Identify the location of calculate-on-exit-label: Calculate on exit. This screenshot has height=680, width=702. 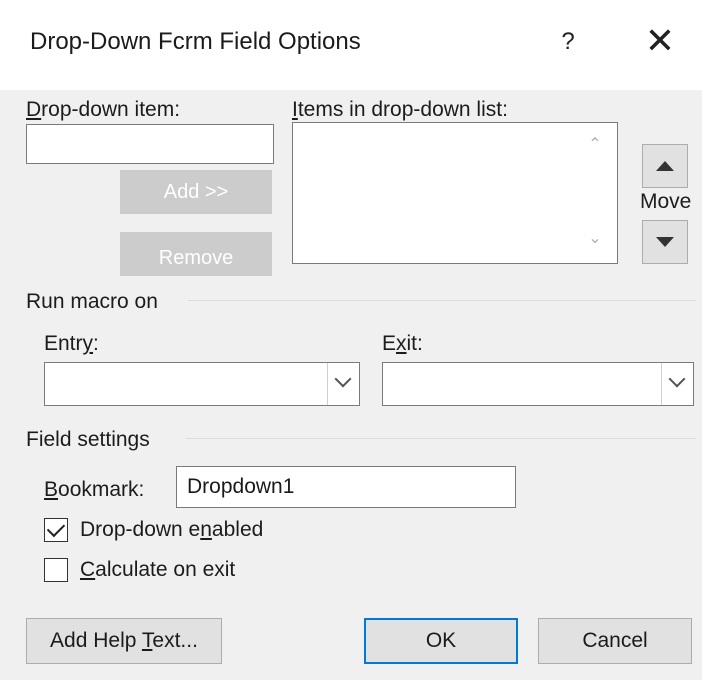
(157, 570).